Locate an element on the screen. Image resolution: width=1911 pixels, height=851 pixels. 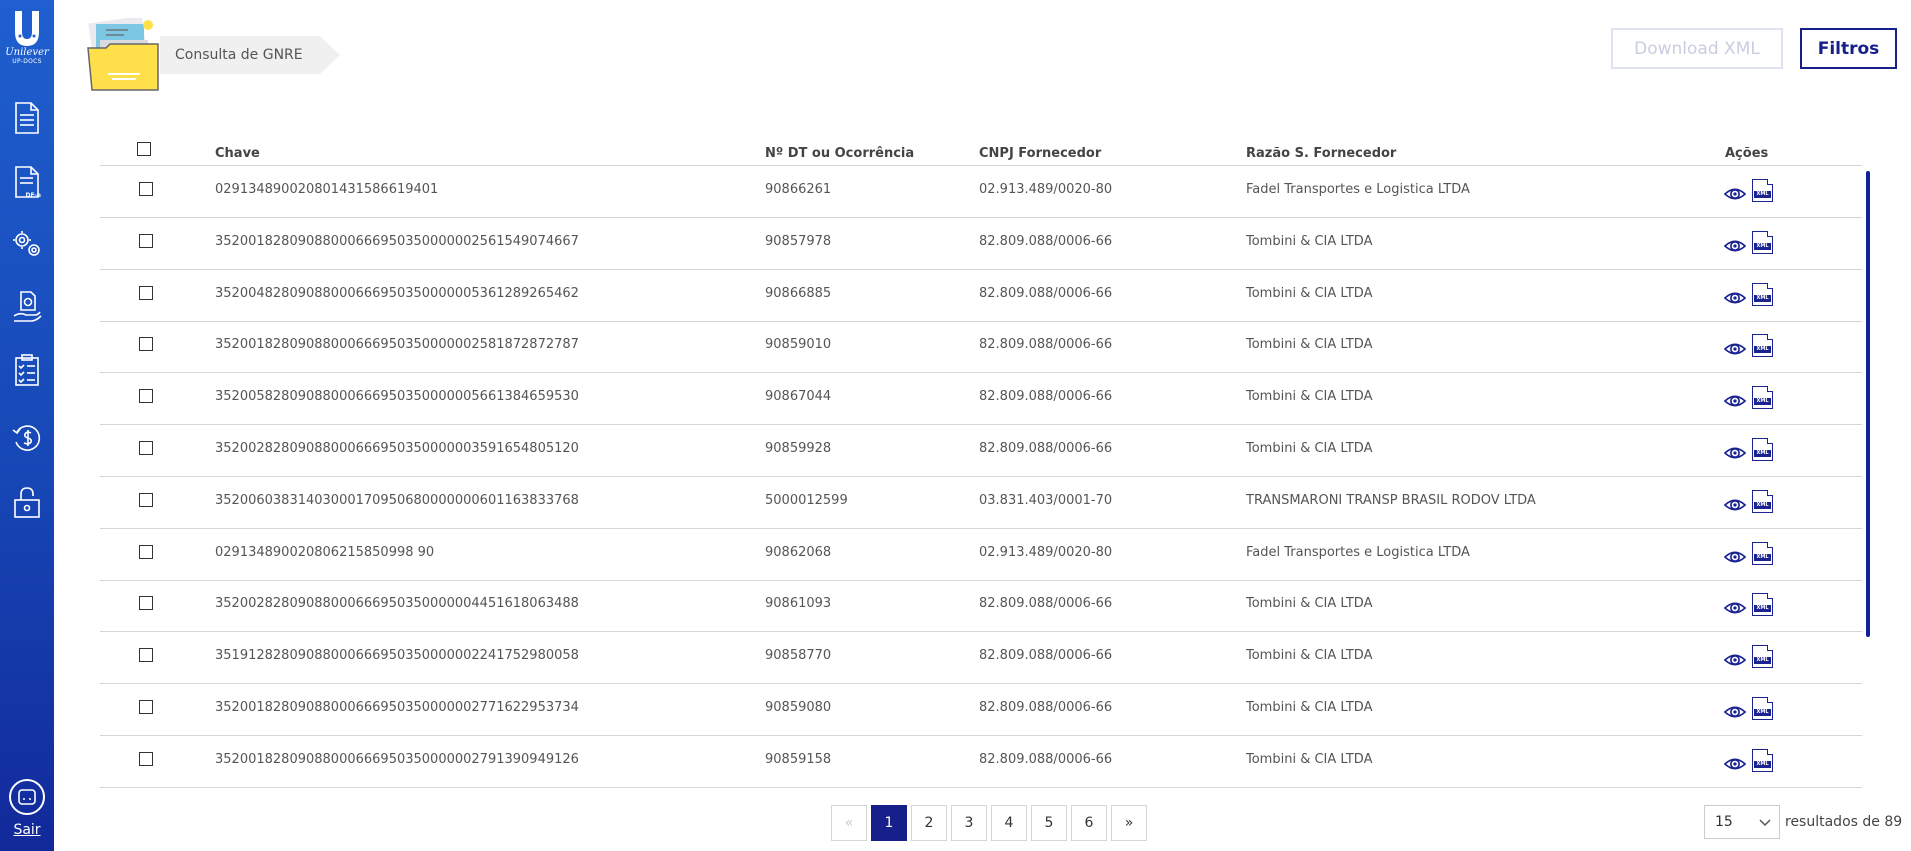
page-title: Consulta de GNRE is located at coordinates (239, 55).